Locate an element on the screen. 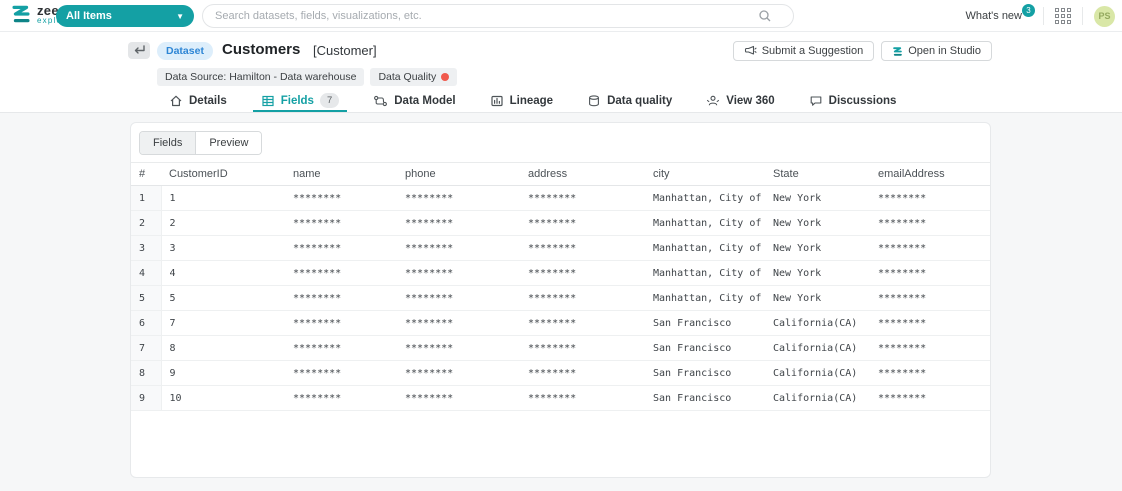  cell-customerid: 5 is located at coordinates (223, 298).